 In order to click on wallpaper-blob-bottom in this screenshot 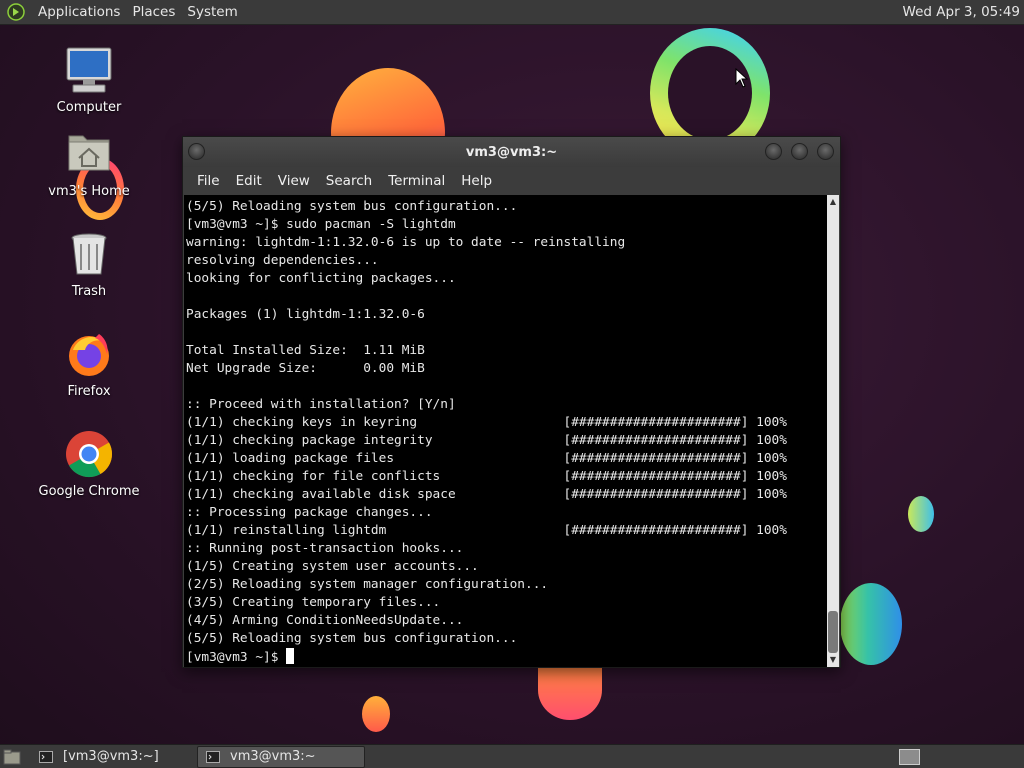, I will do `click(570, 690)`.